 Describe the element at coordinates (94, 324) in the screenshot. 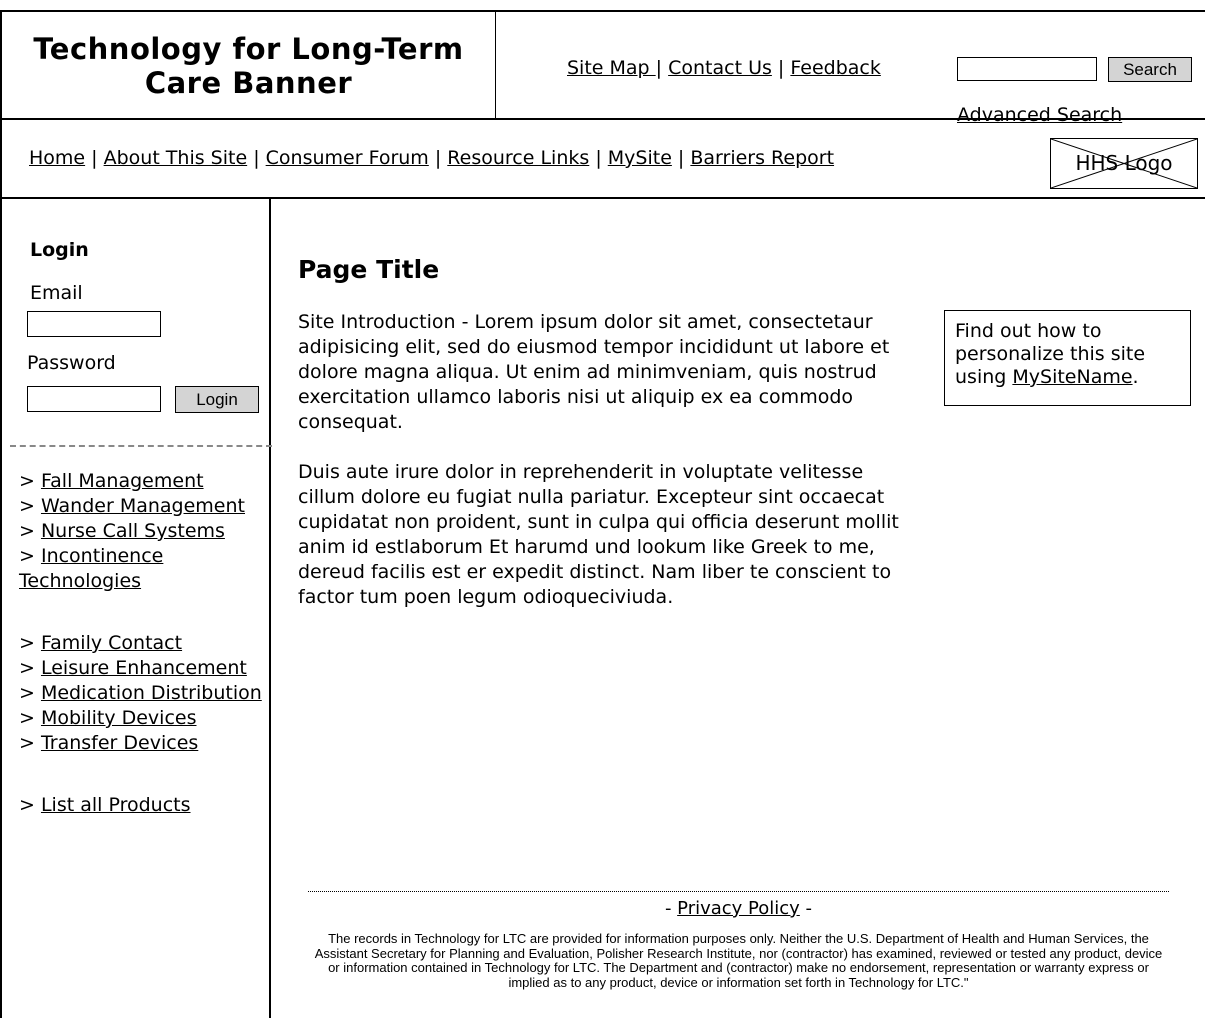

I see `email-field` at that location.